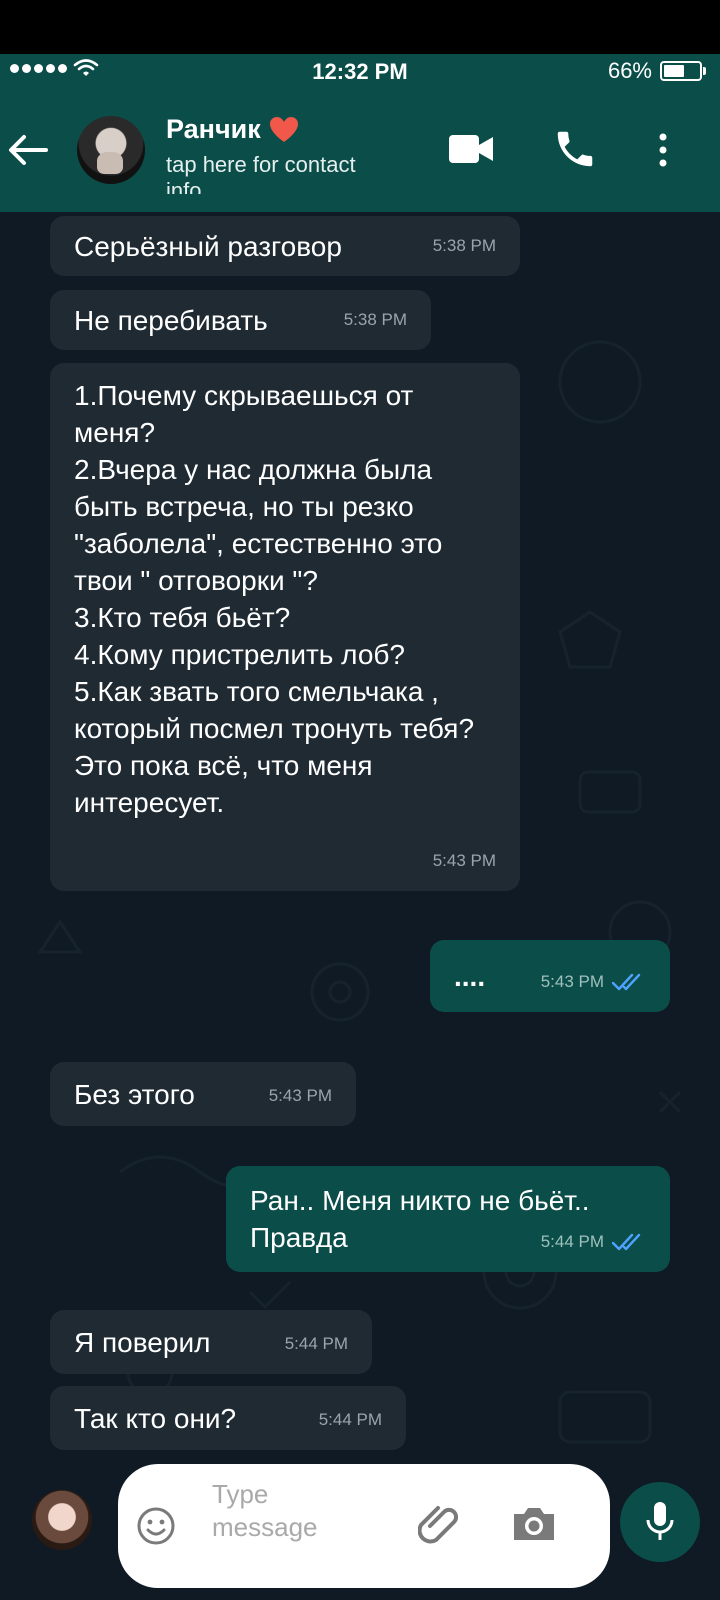 Image resolution: width=720 pixels, height=1600 pixels. Describe the element at coordinates (62, 1520) in the screenshot. I see `my-avatar` at that location.